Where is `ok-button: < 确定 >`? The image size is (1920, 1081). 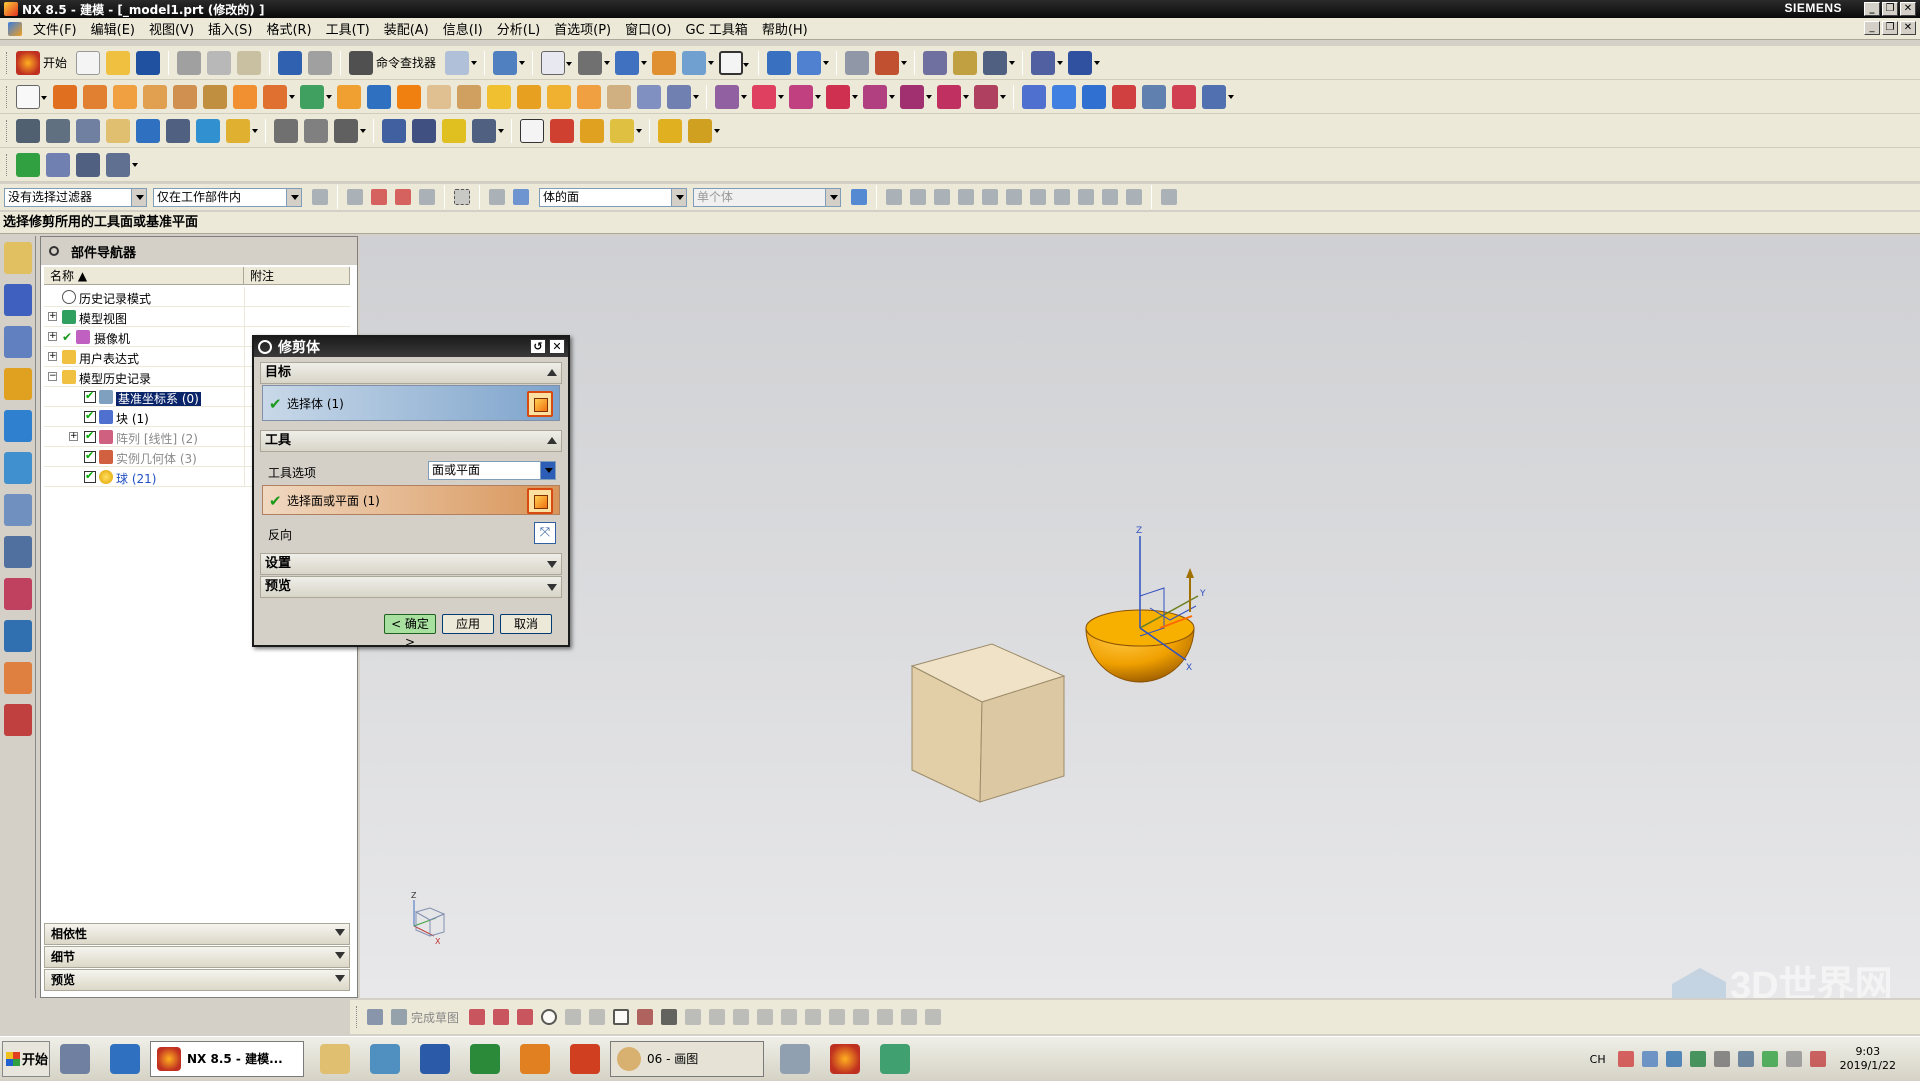 ok-button: < 确定 > is located at coordinates (410, 631).